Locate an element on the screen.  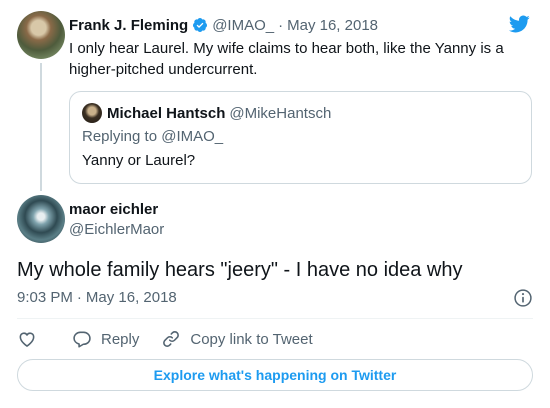
copy-link-label: Copy link to Tweet is located at coordinates (251, 339).